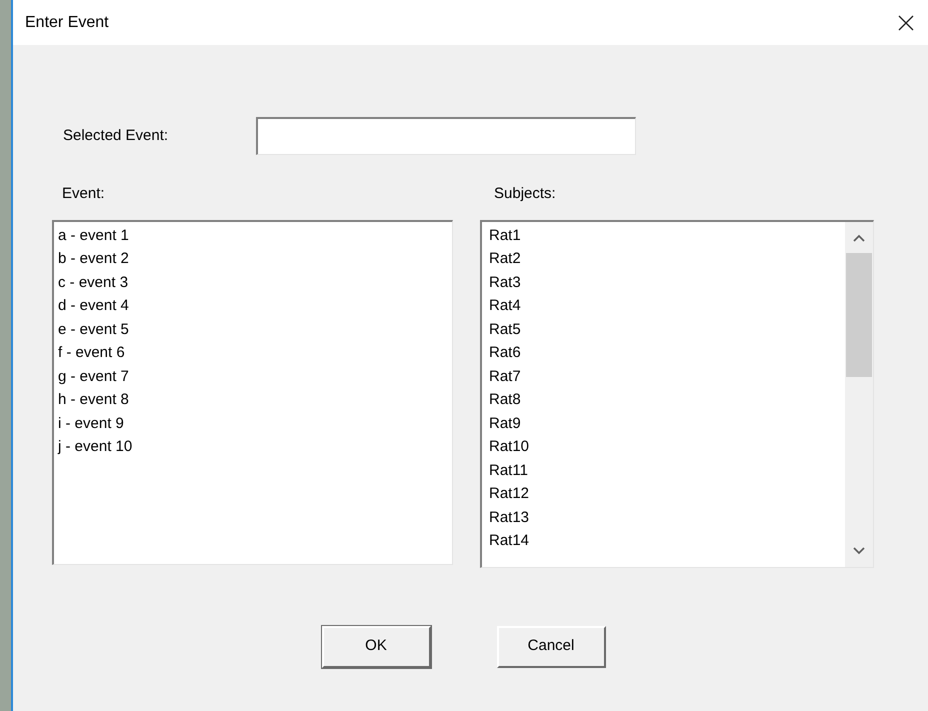 The width and height of the screenshot is (928, 711). I want to click on list-item: j - event 10, so click(253, 446).